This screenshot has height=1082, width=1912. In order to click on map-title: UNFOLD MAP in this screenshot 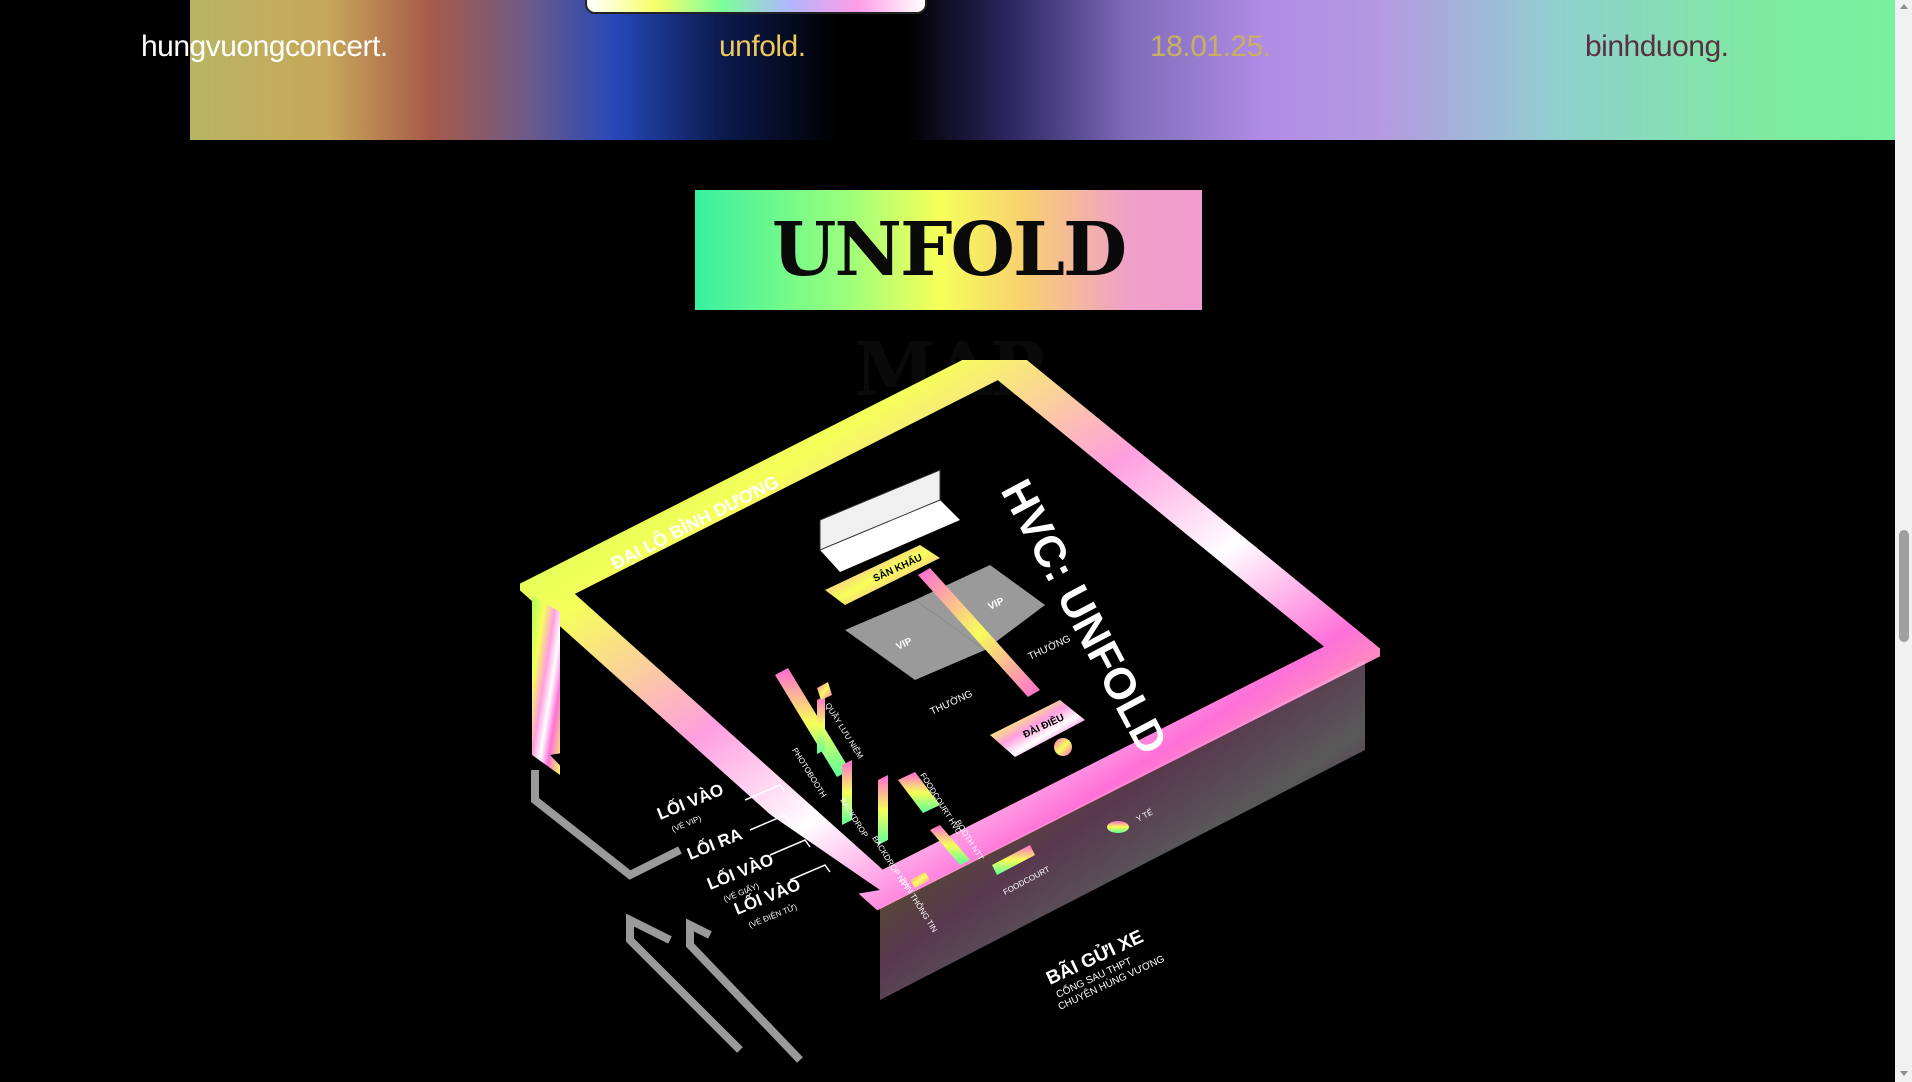, I will do `click(949, 310)`.